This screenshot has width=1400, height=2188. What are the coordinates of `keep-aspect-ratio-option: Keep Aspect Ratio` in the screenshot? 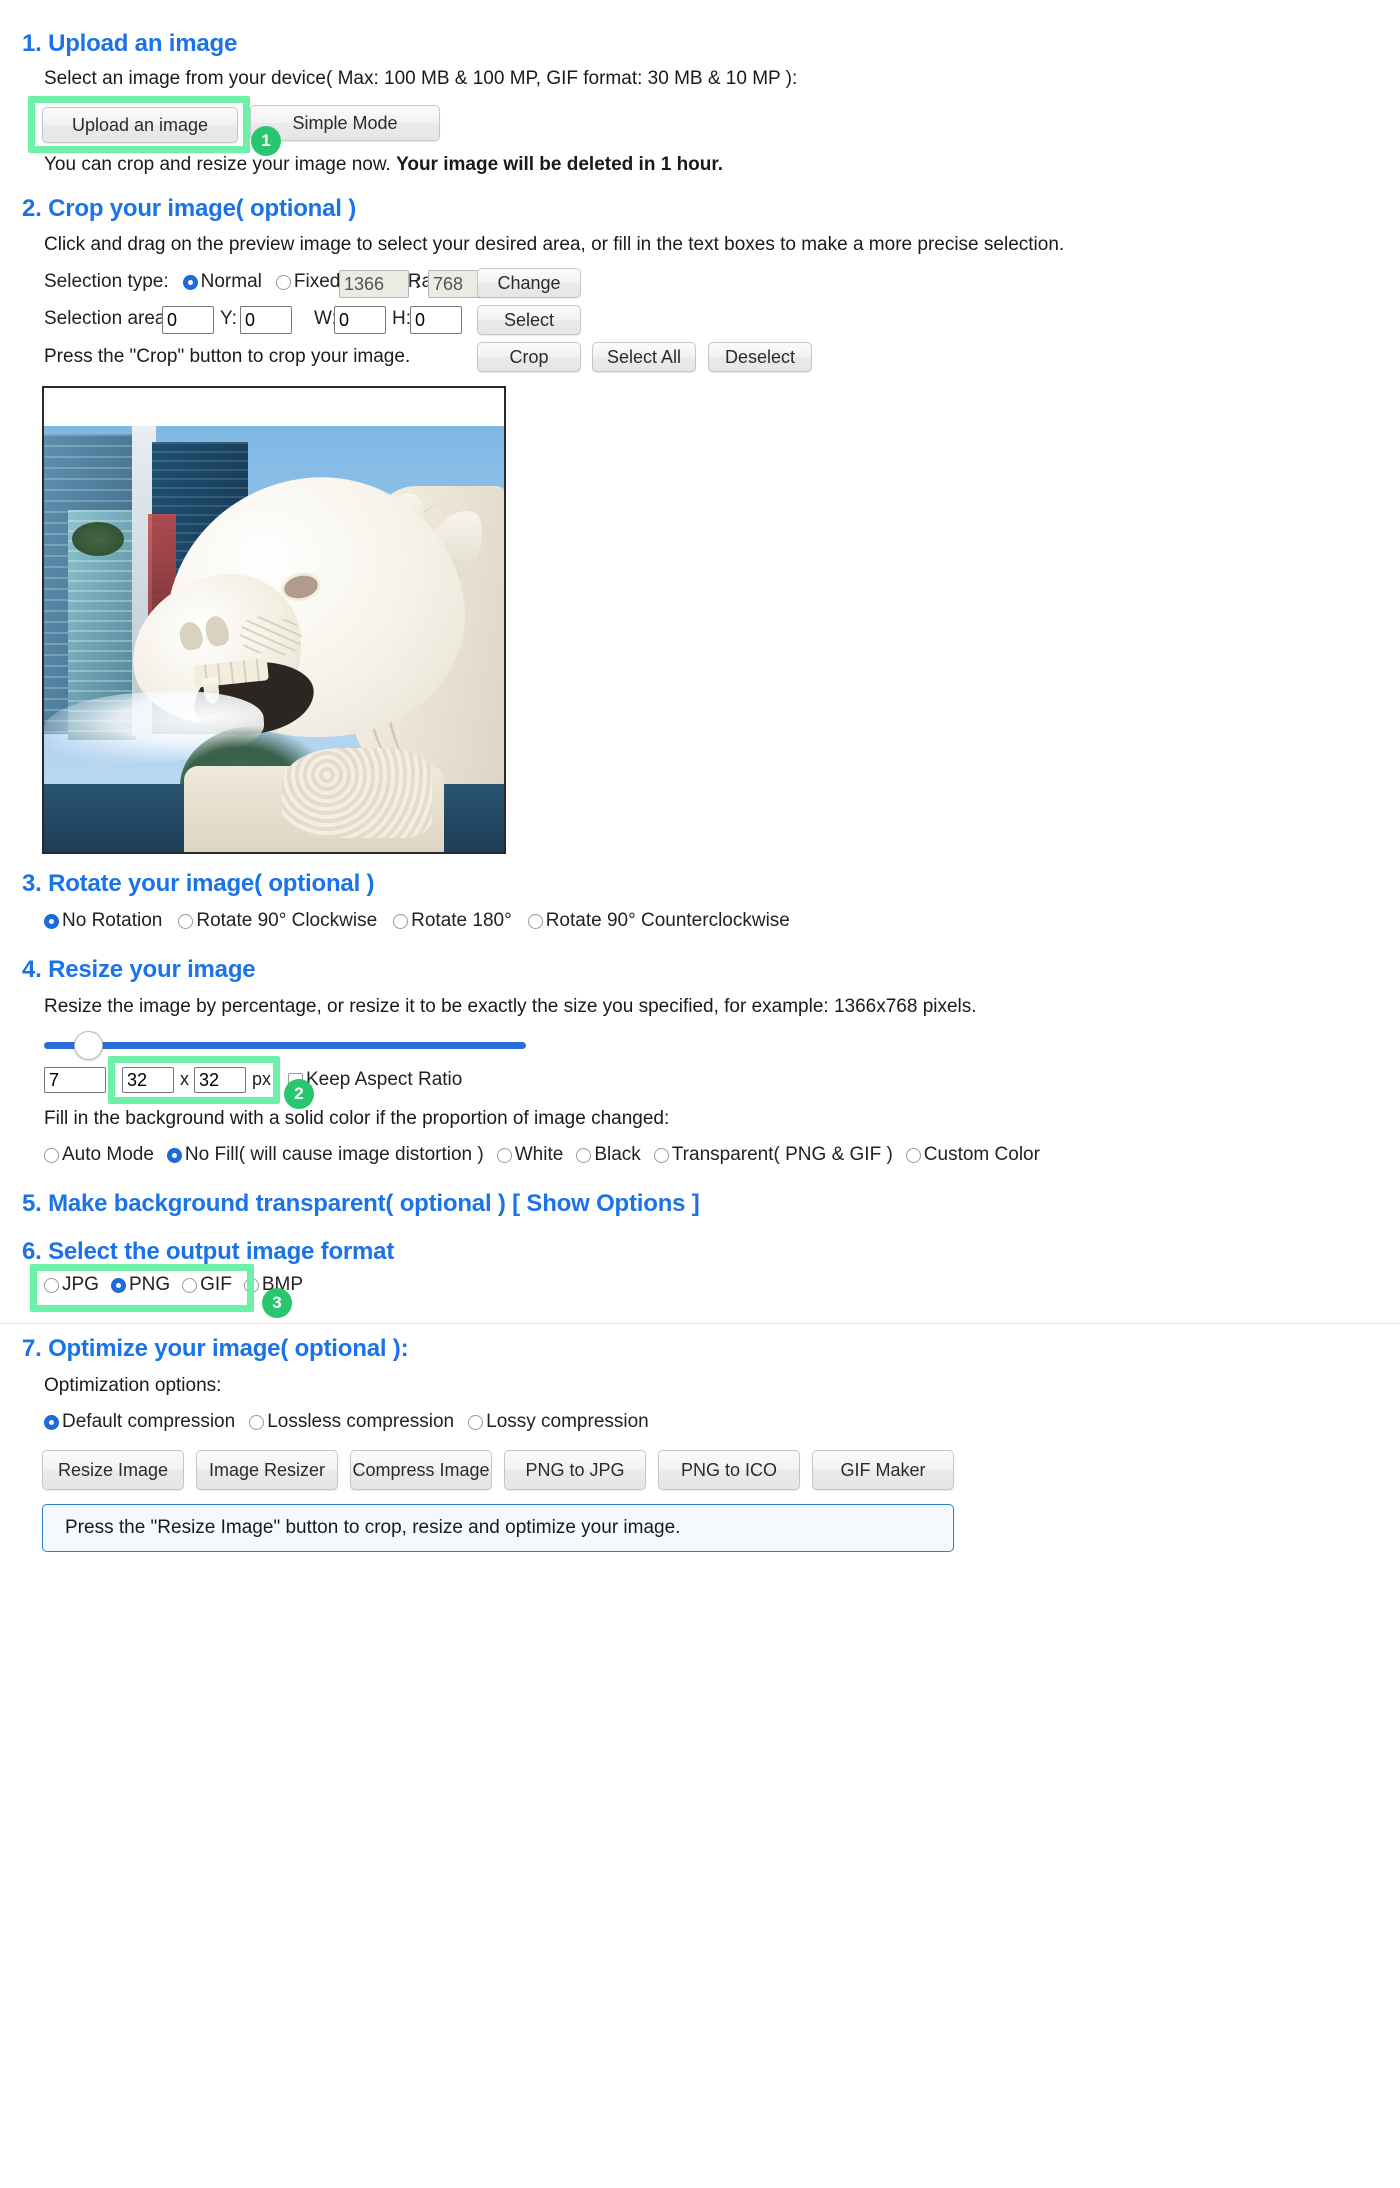 It's located at (375, 1080).